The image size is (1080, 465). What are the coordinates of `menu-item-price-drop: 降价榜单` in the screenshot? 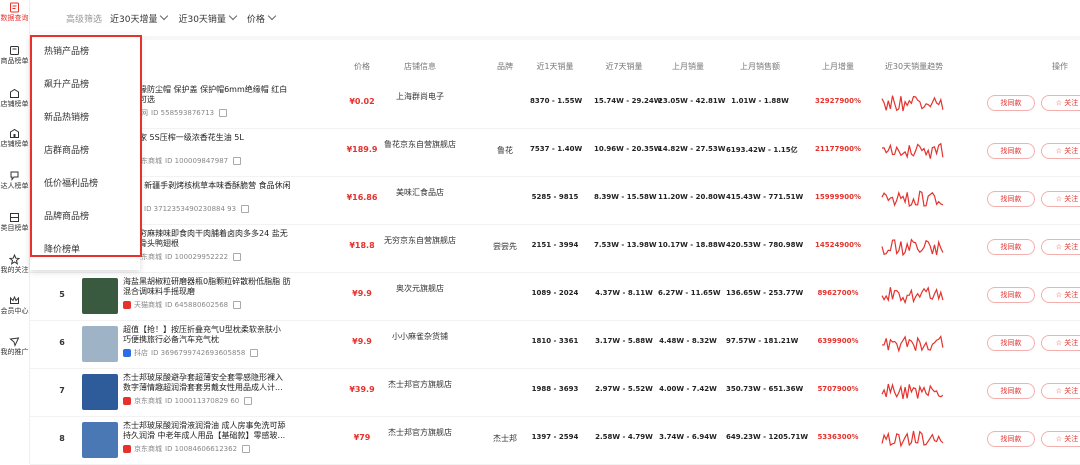 It's located at (85, 250).